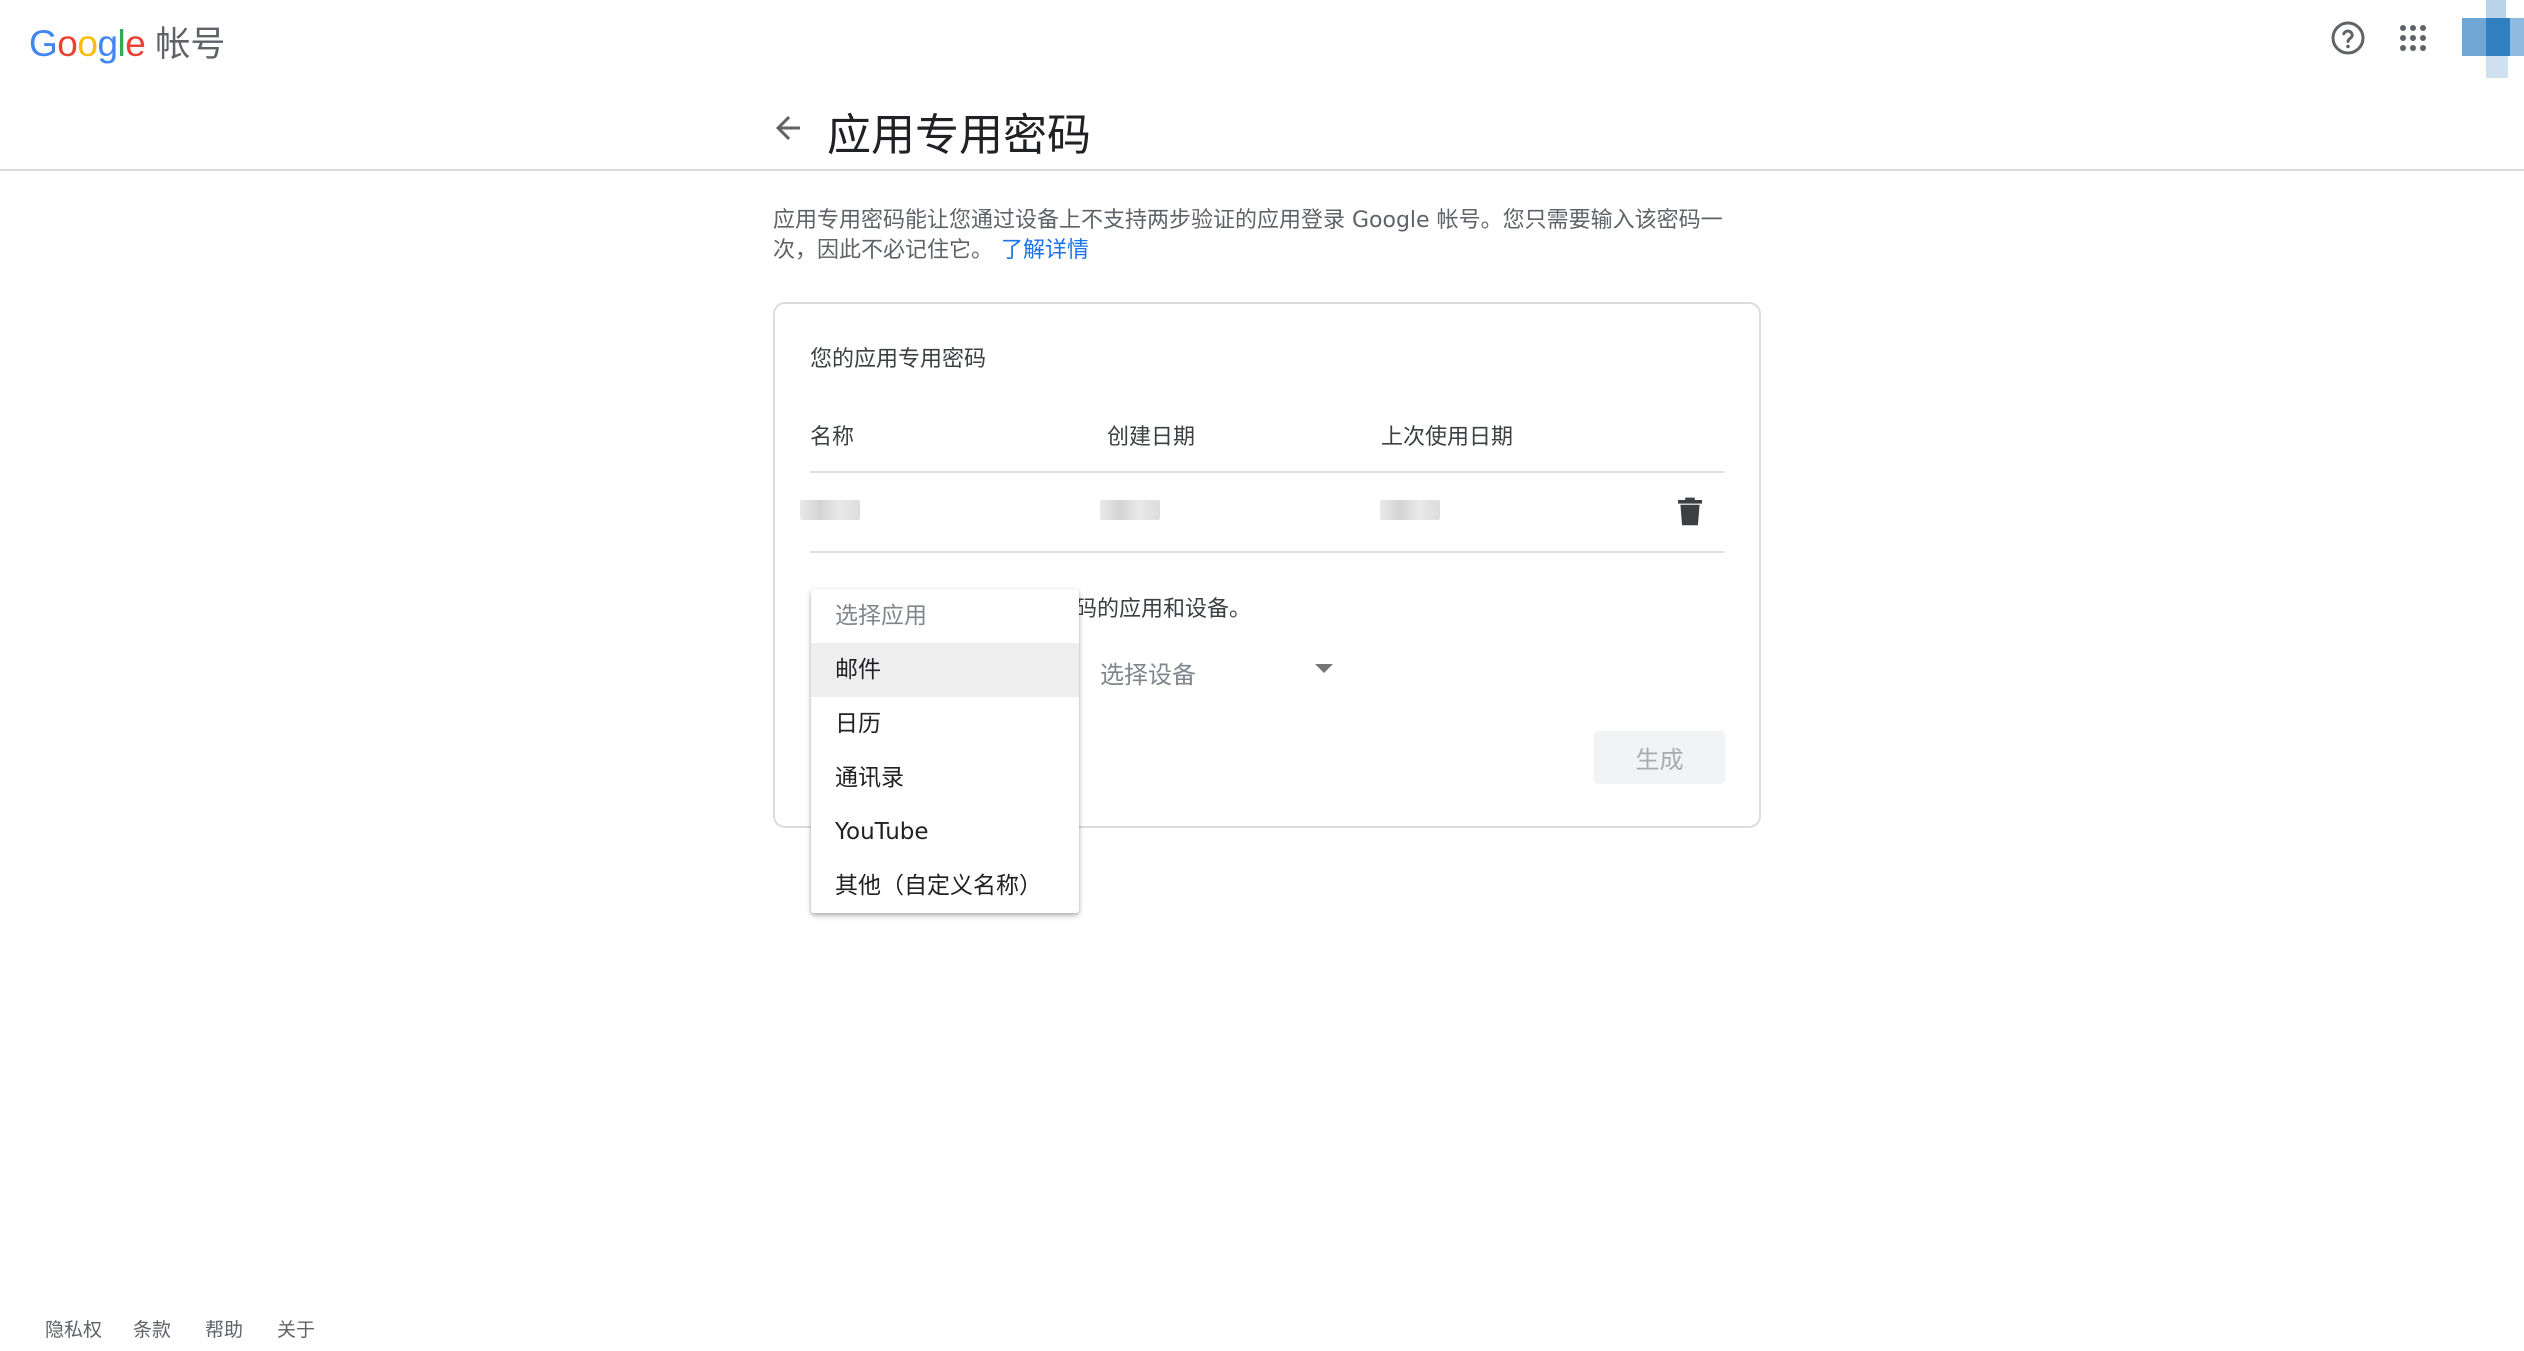  Describe the element at coordinates (832, 437) in the screenshot. I see `column-header-name: 名称` at that location.